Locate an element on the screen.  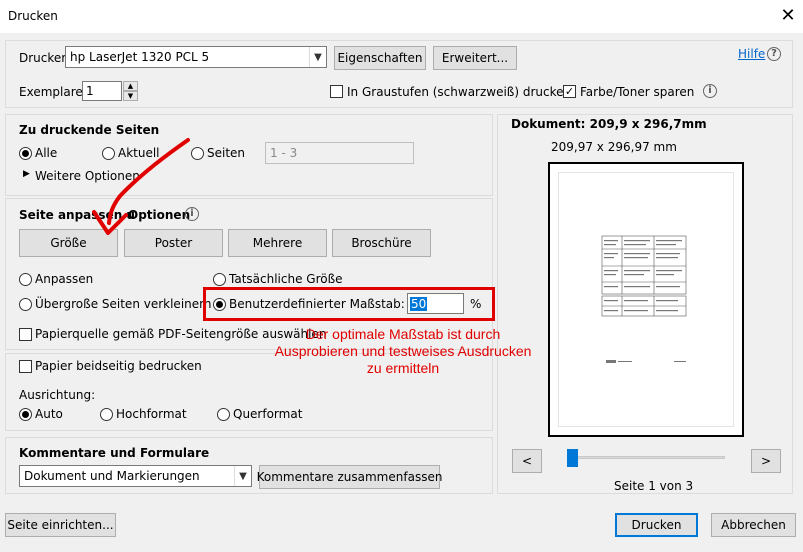
printer-selected-value: hp LaserJet 1320 PCL 5 is located at coordinates (140, 57).